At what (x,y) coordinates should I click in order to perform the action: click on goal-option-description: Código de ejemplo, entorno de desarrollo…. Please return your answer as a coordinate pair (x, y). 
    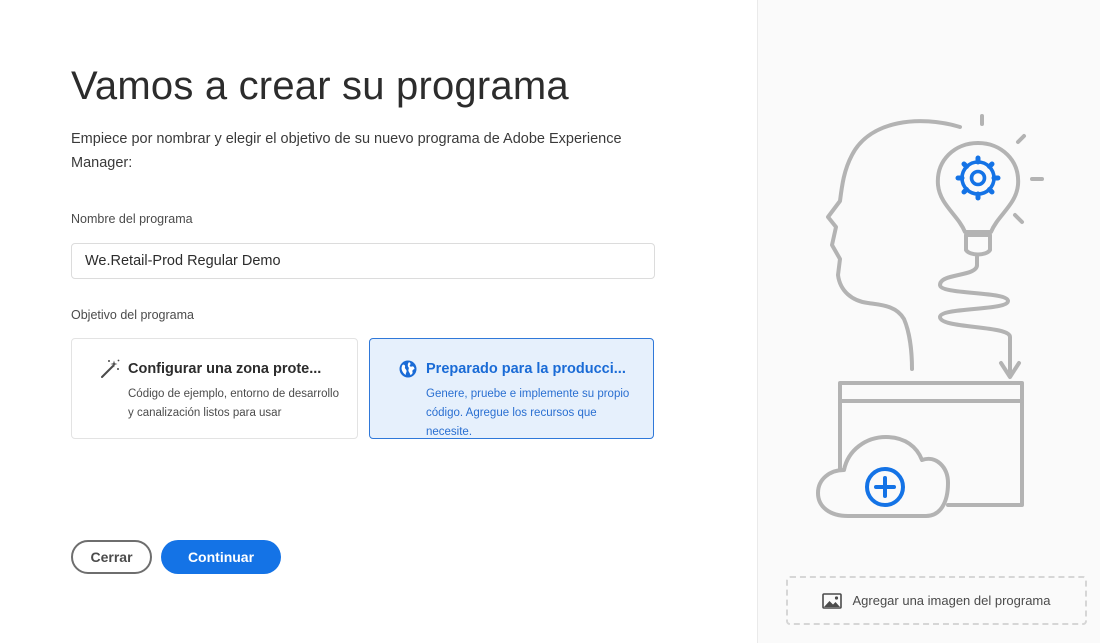
    Looking at the image, I should click on (233, 403).